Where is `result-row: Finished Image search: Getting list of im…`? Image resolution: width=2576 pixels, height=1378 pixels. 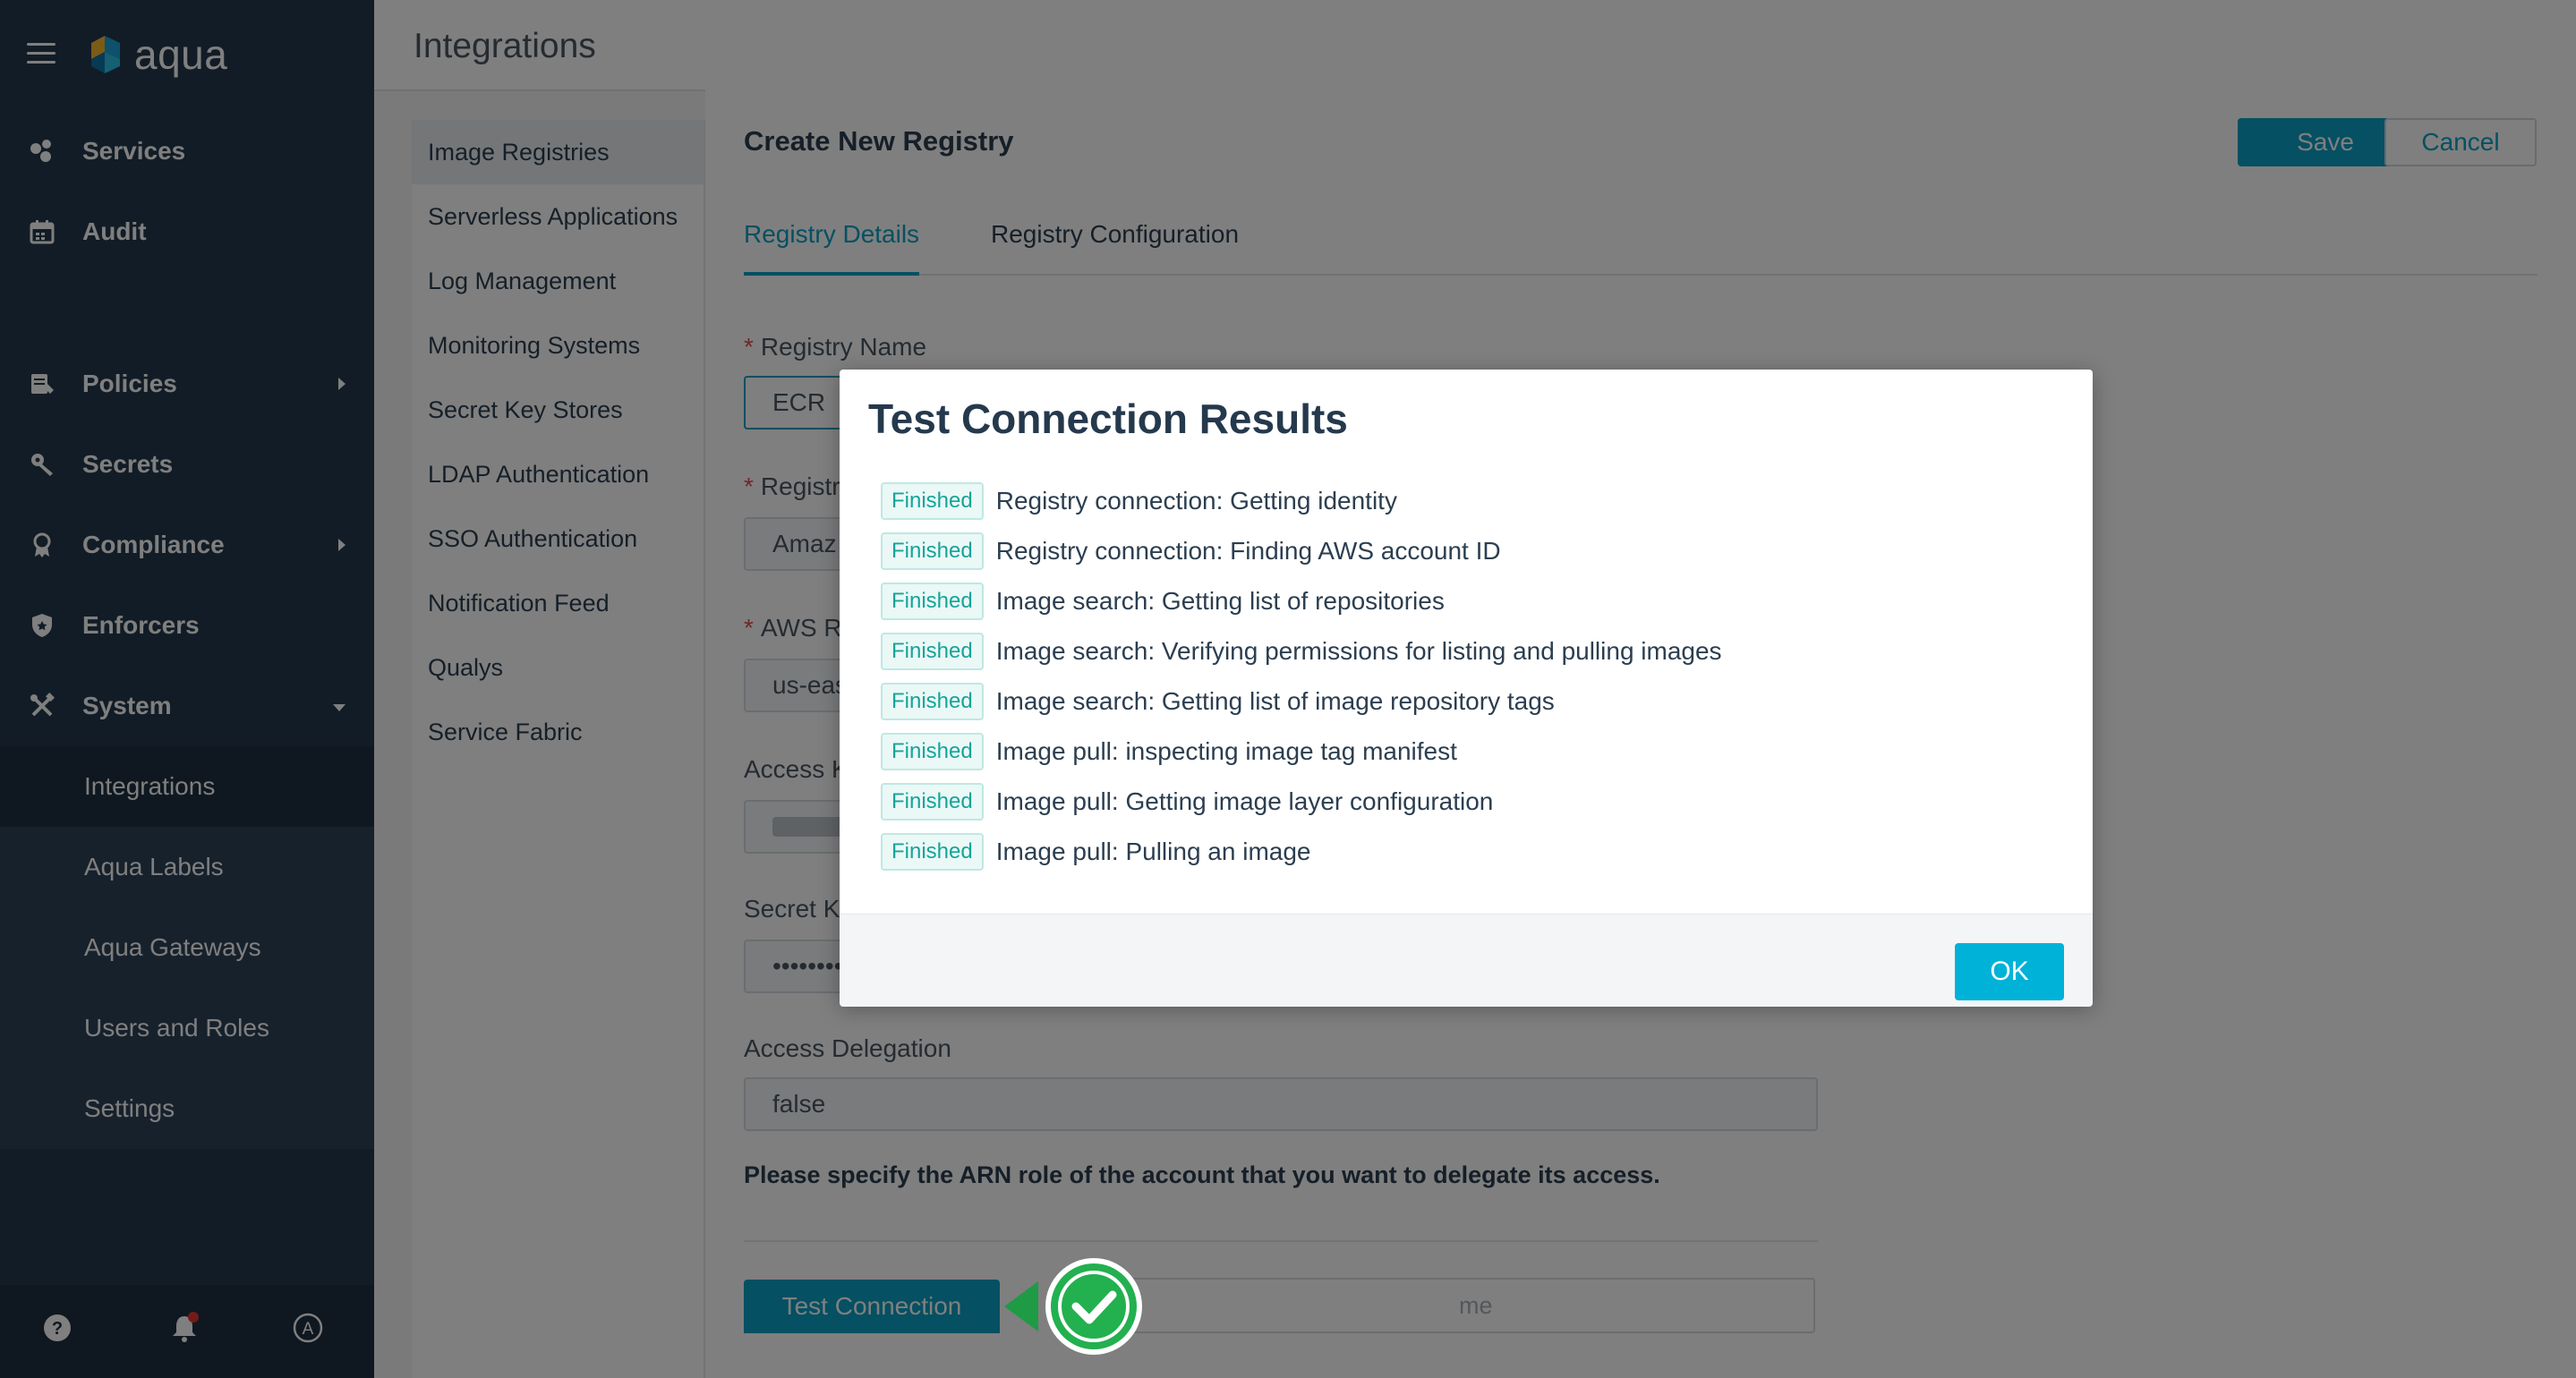
result-row: Finished Image search: Getting list of im… is located at coordinates (1218, 702).